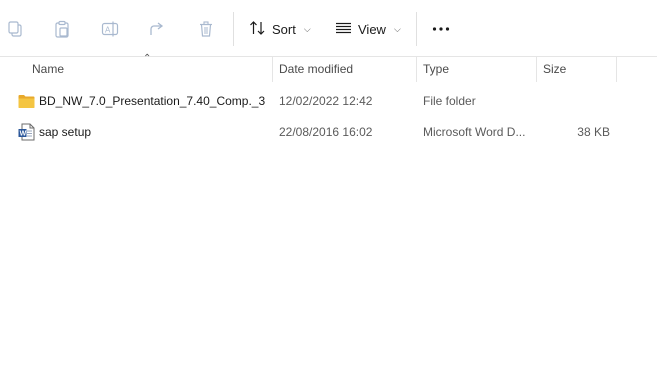 The width and height of the screenshot is (657, 381). I want to click on column-header-size: Size, so click(576, 69).